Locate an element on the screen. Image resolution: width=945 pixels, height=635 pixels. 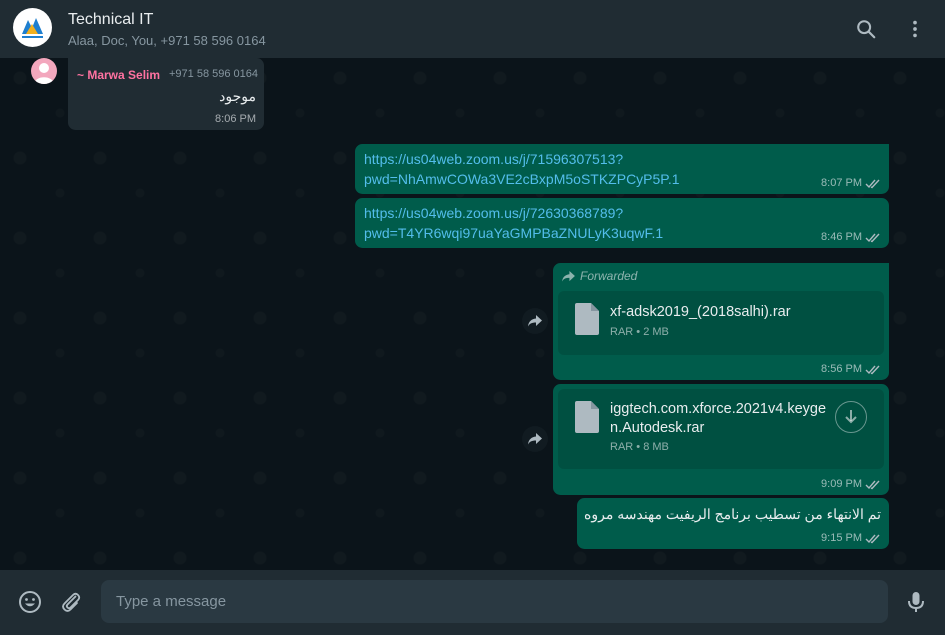
sender-avatar is located at coordinates (44, 71).